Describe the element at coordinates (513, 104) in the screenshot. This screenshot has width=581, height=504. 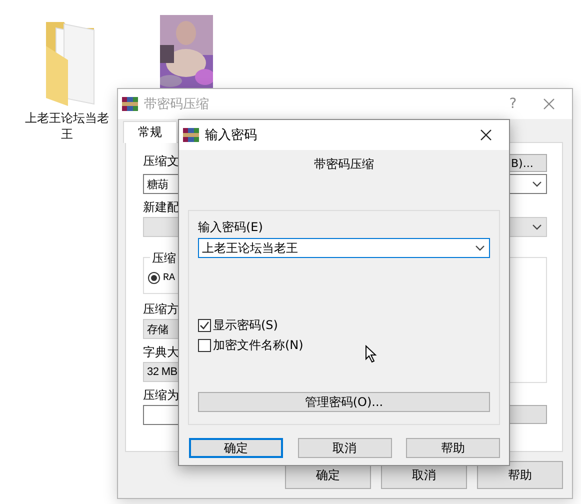
I see `help-button: ?` at that location.